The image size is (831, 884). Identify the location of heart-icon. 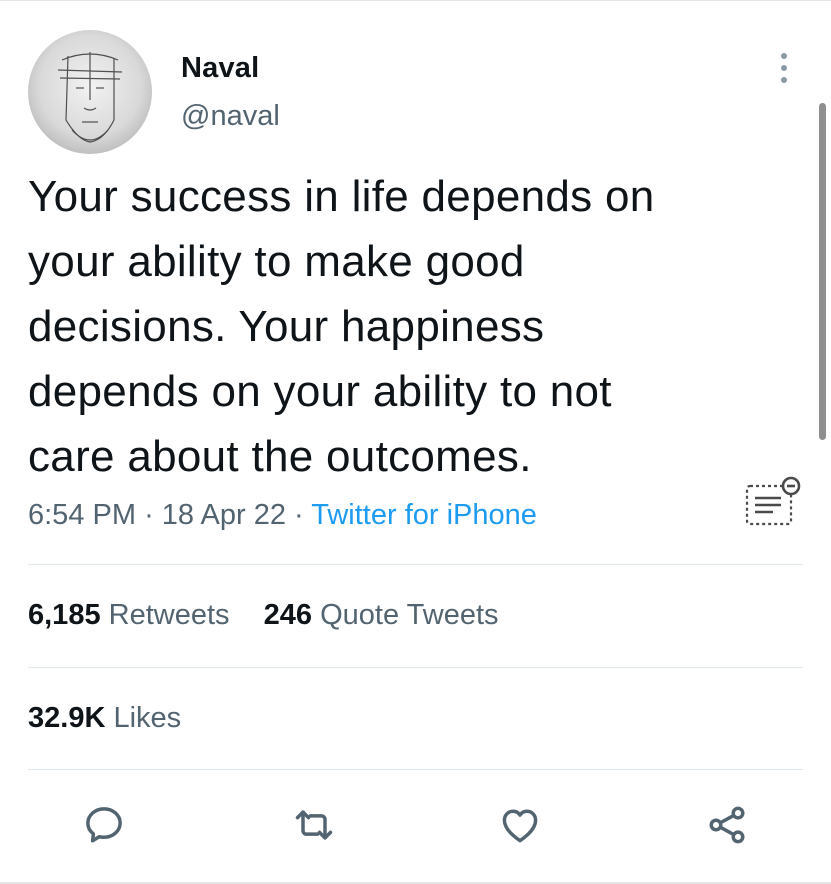
(520, 826).